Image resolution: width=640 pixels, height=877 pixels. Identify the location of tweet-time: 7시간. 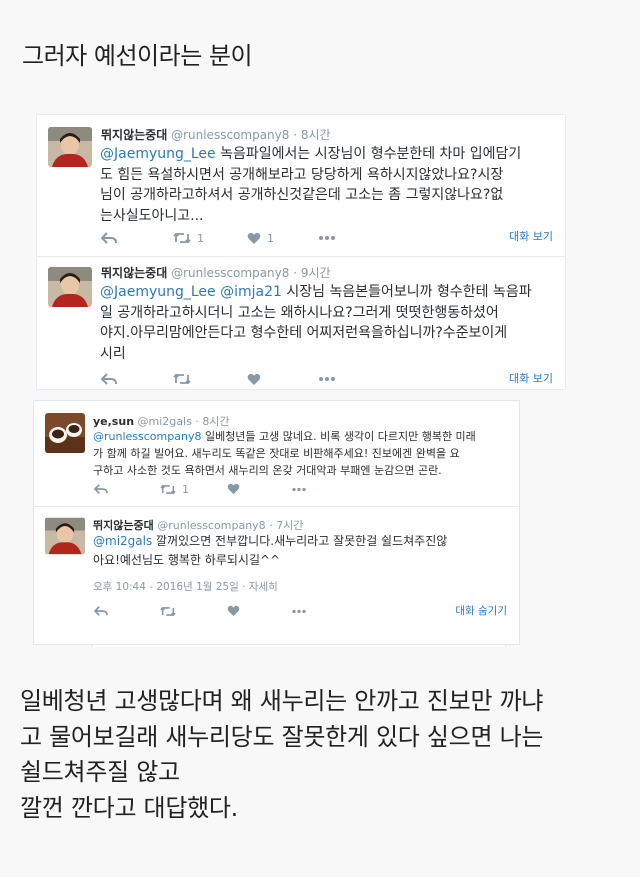
(289, 525).